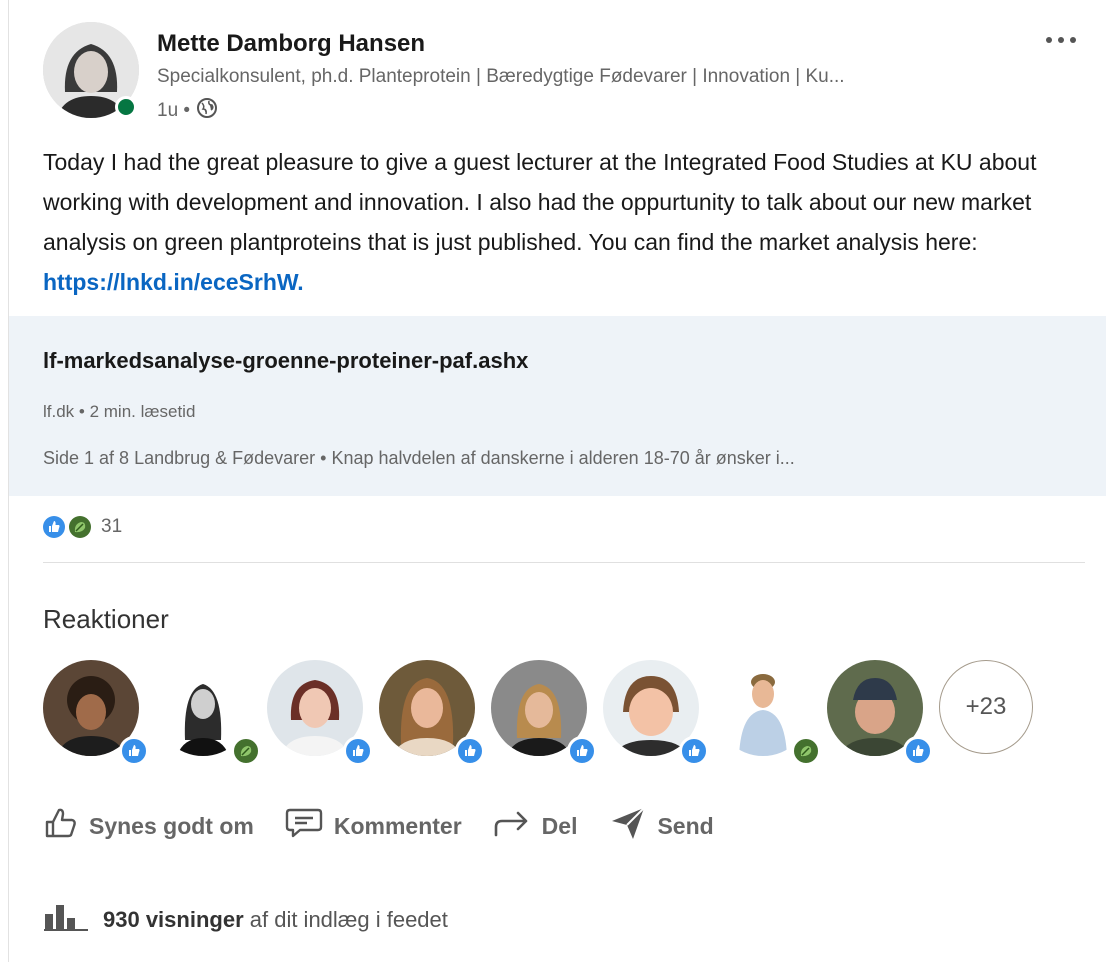 This screenshot has height=962, width=1106. What do you see at coordinates (986, 707) in the screenshot?
I see `more-reactors-button: +23` at bounding box center [986, 707].